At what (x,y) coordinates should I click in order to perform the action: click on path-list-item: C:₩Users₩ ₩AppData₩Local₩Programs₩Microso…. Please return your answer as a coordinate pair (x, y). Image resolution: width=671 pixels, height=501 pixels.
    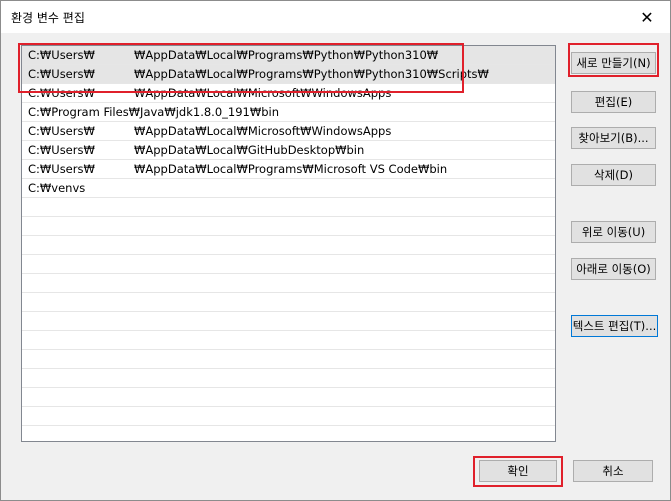
    Looking at the image, I should click on (288, 169).